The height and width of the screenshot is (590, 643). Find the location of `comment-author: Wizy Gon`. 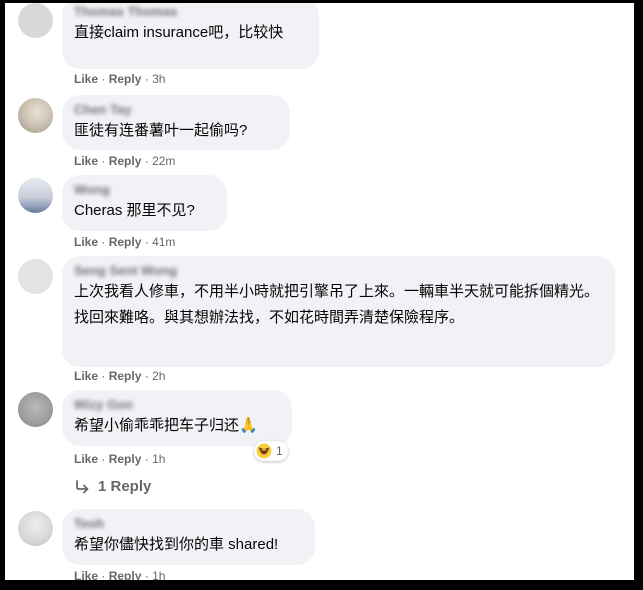

comment-author: Wizy Gon is located at coordinates (177, 405).